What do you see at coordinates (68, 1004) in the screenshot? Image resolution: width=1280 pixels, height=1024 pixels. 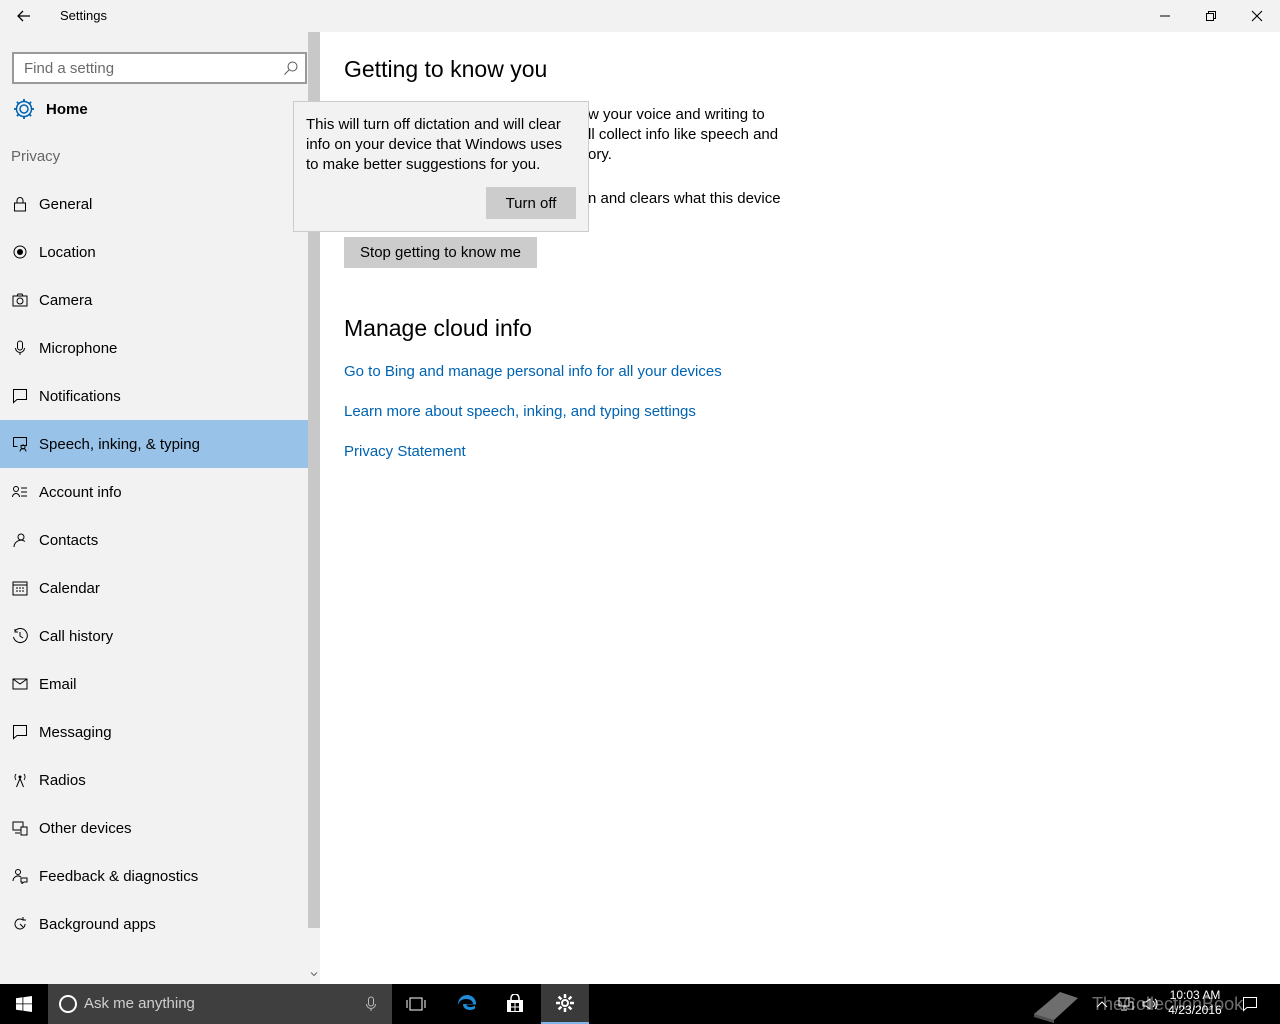 I see `cortana-icon` at bounding box center [68, 1004].